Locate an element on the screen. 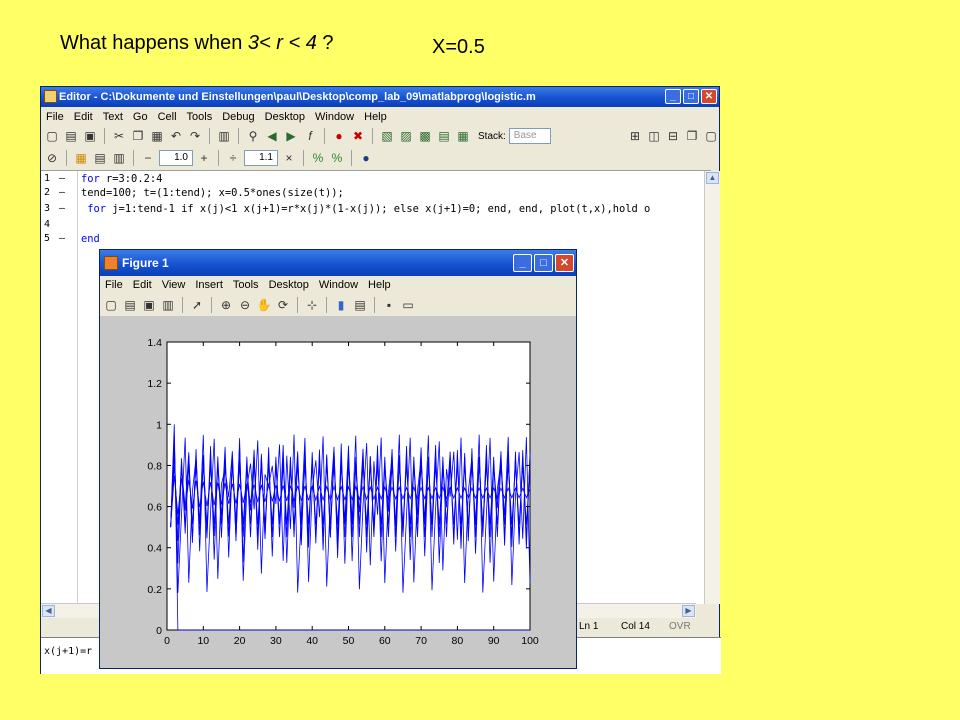 The width and height of the screenshot is (960, 720). fig-menu-insert: Insert is located at coordinates (209, 285).